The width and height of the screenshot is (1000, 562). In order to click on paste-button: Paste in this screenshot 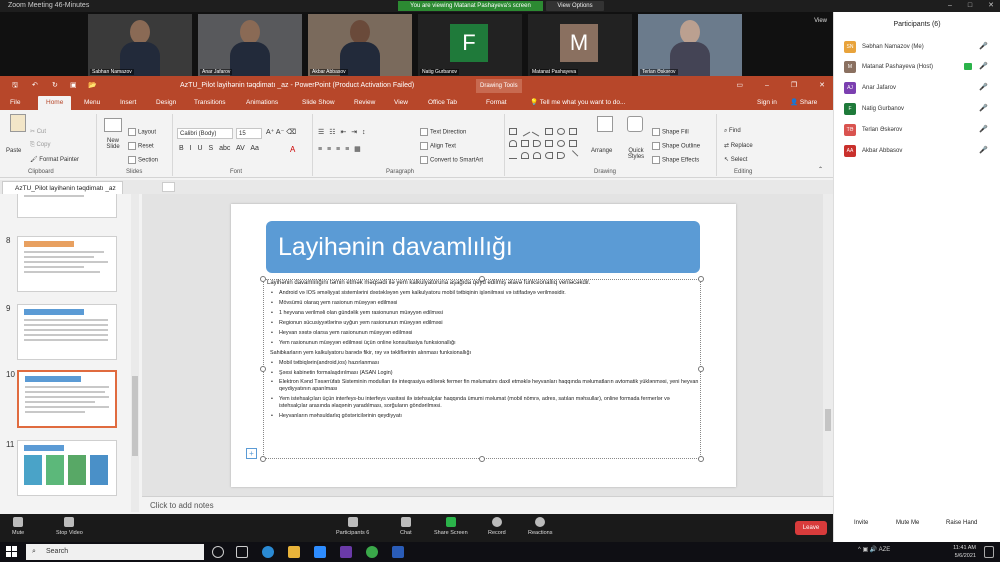, I will do `click(13, 151)`.